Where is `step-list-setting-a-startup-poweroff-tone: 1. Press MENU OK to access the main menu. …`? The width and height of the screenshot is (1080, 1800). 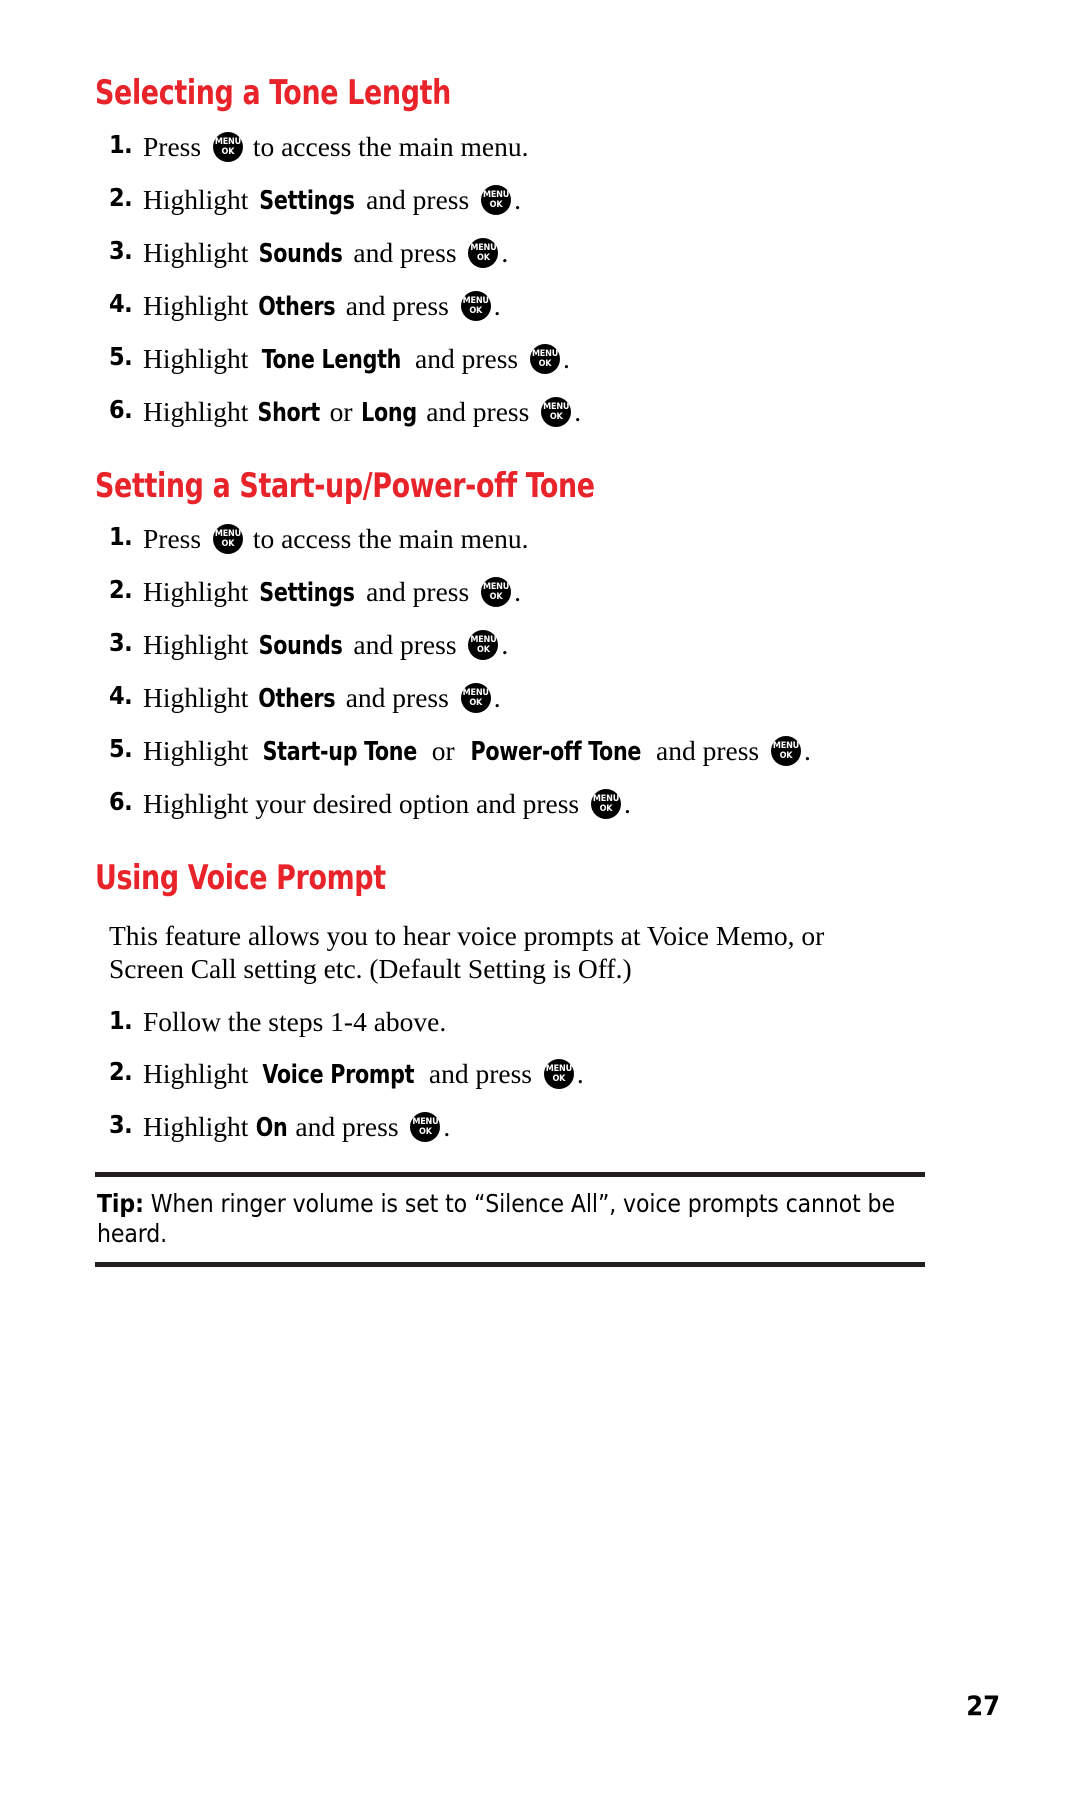 step-list-setting-a-startup-poweroff-tone: 1. Press MENU OK to access the main menu. … is located at coordinates (547, 671).